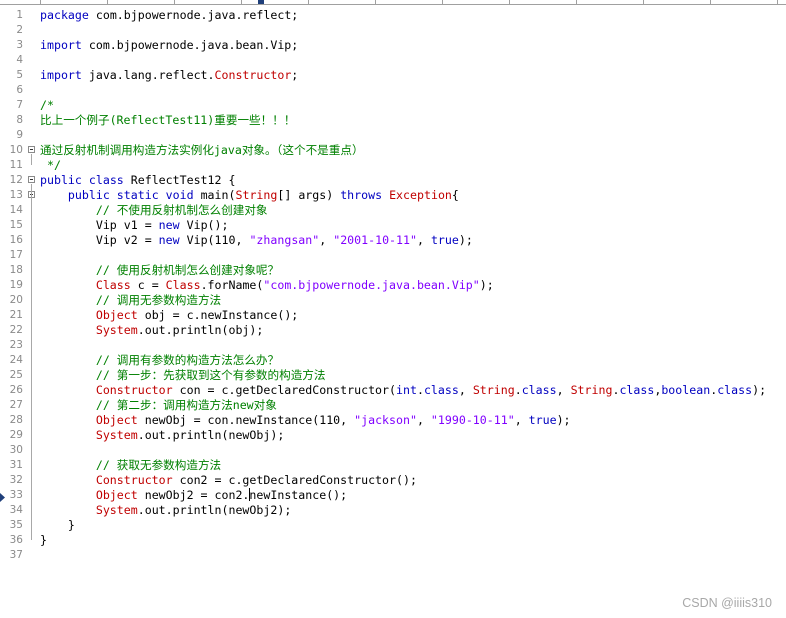  What do you see at coordinates (393, 225) in the screenshot?
I see `code-line: 15 Vip v1 = new Vip();` at bounding box center [393, 225].